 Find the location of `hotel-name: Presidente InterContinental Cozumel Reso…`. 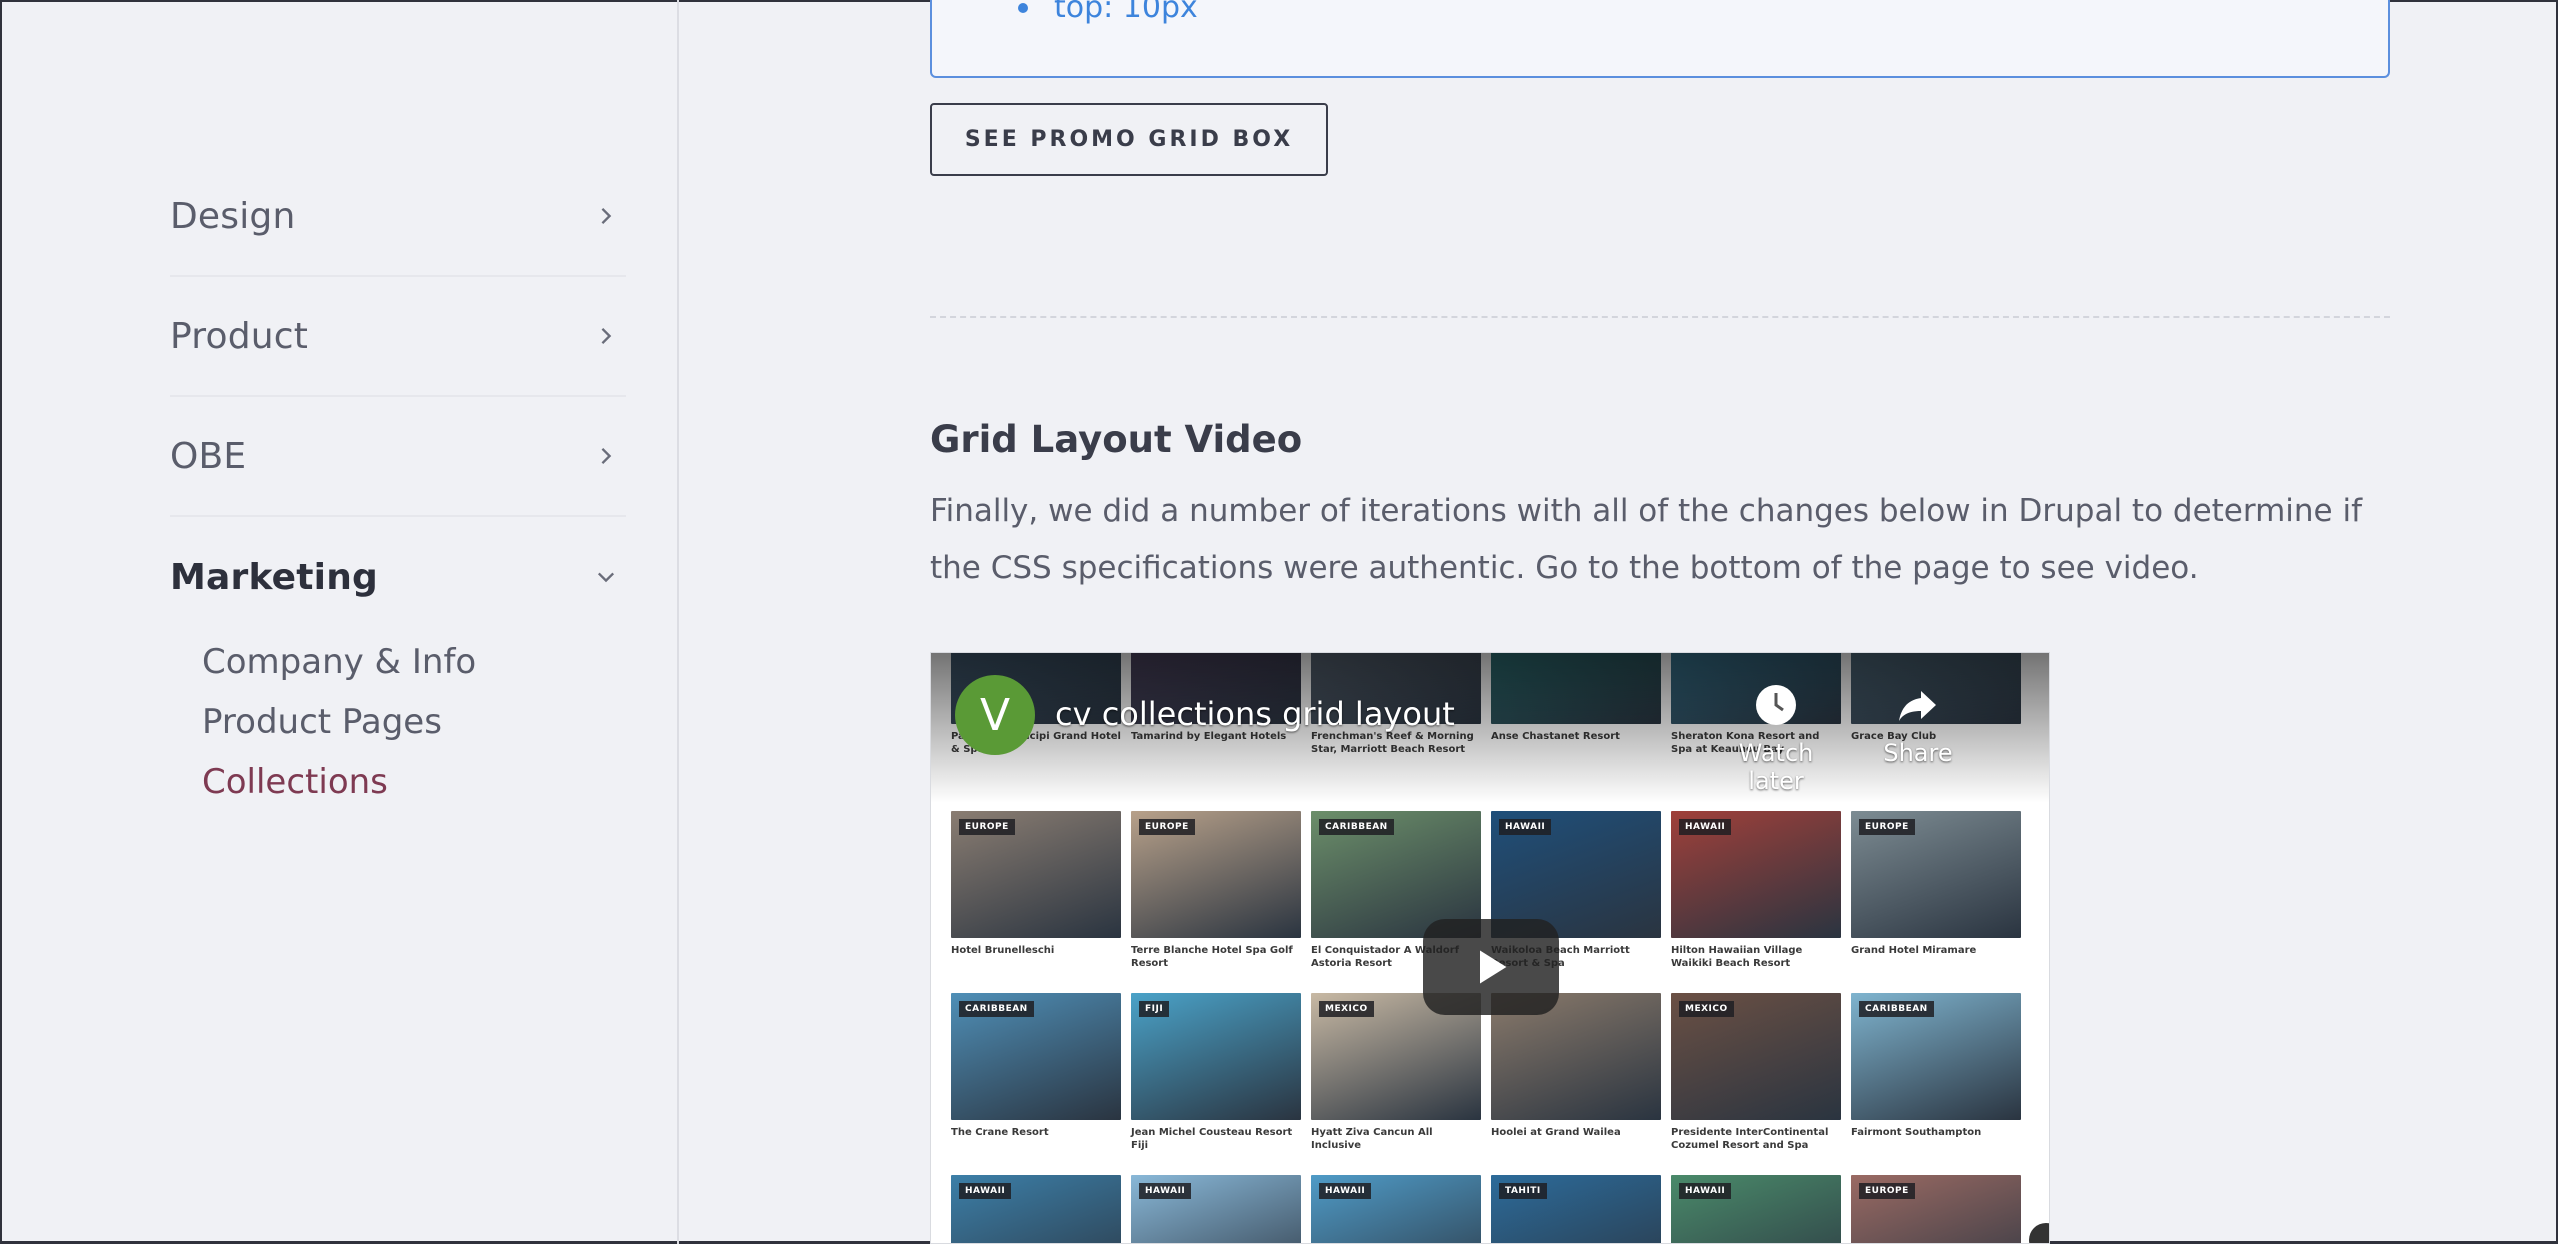

hotel-name: Presidente InterContinental Cozumel Reso… is located at coordinates (1750, 1139).